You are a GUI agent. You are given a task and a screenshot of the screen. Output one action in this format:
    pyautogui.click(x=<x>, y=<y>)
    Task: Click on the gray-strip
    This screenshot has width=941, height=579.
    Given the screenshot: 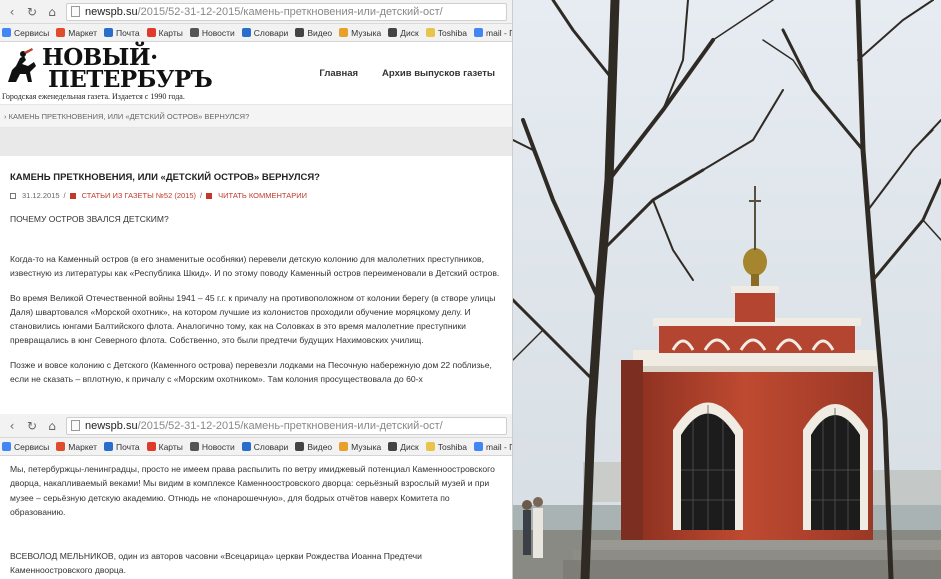 What is the action you would take?
    pyautogui.click(x=256, y=142)
    